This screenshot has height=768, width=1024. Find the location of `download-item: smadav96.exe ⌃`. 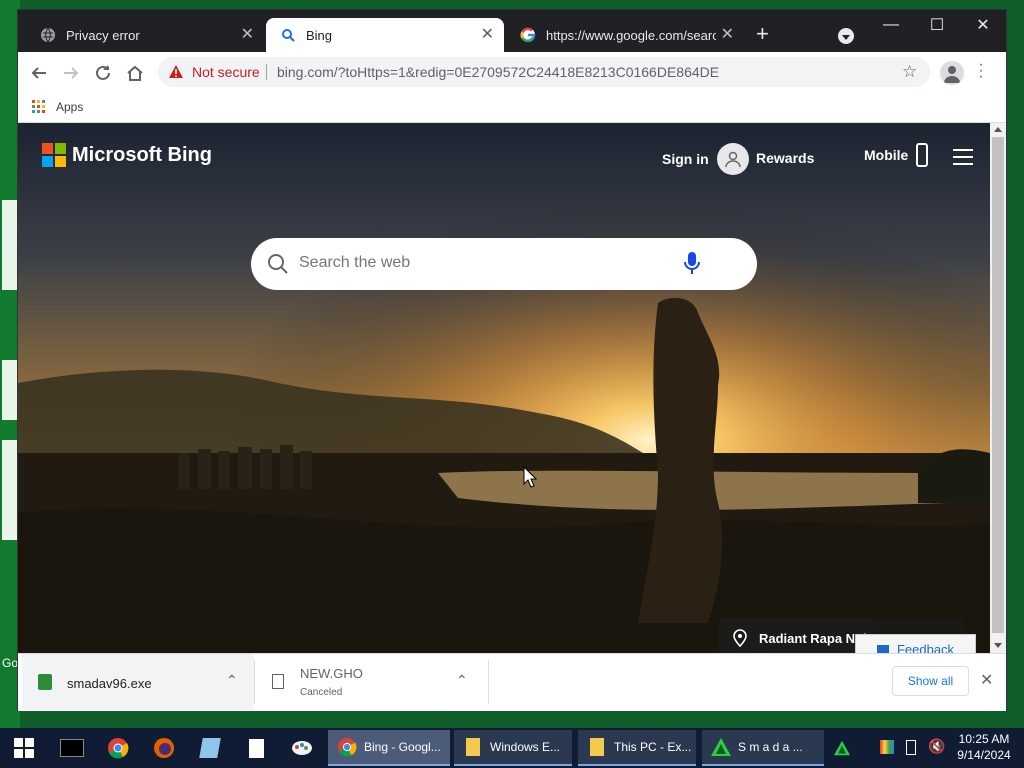

download-item: smadav96.exe ⌃ is located at coordinates (138, 682).